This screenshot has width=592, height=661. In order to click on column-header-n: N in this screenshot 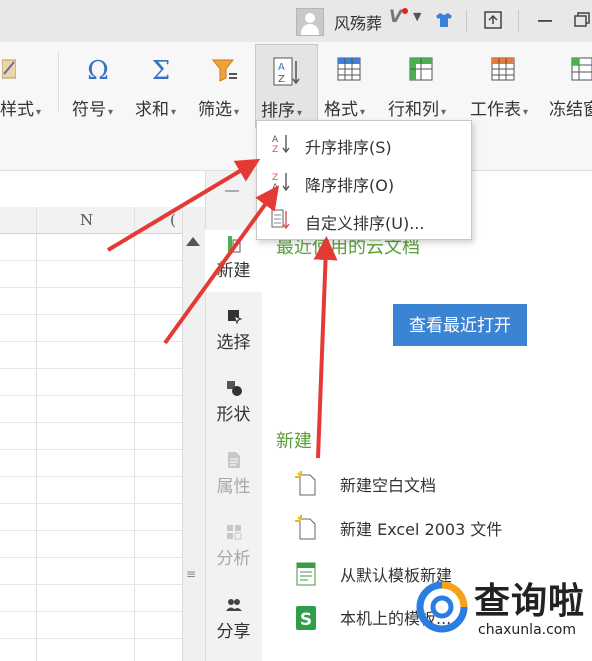, I will do `click(86, 220)`.